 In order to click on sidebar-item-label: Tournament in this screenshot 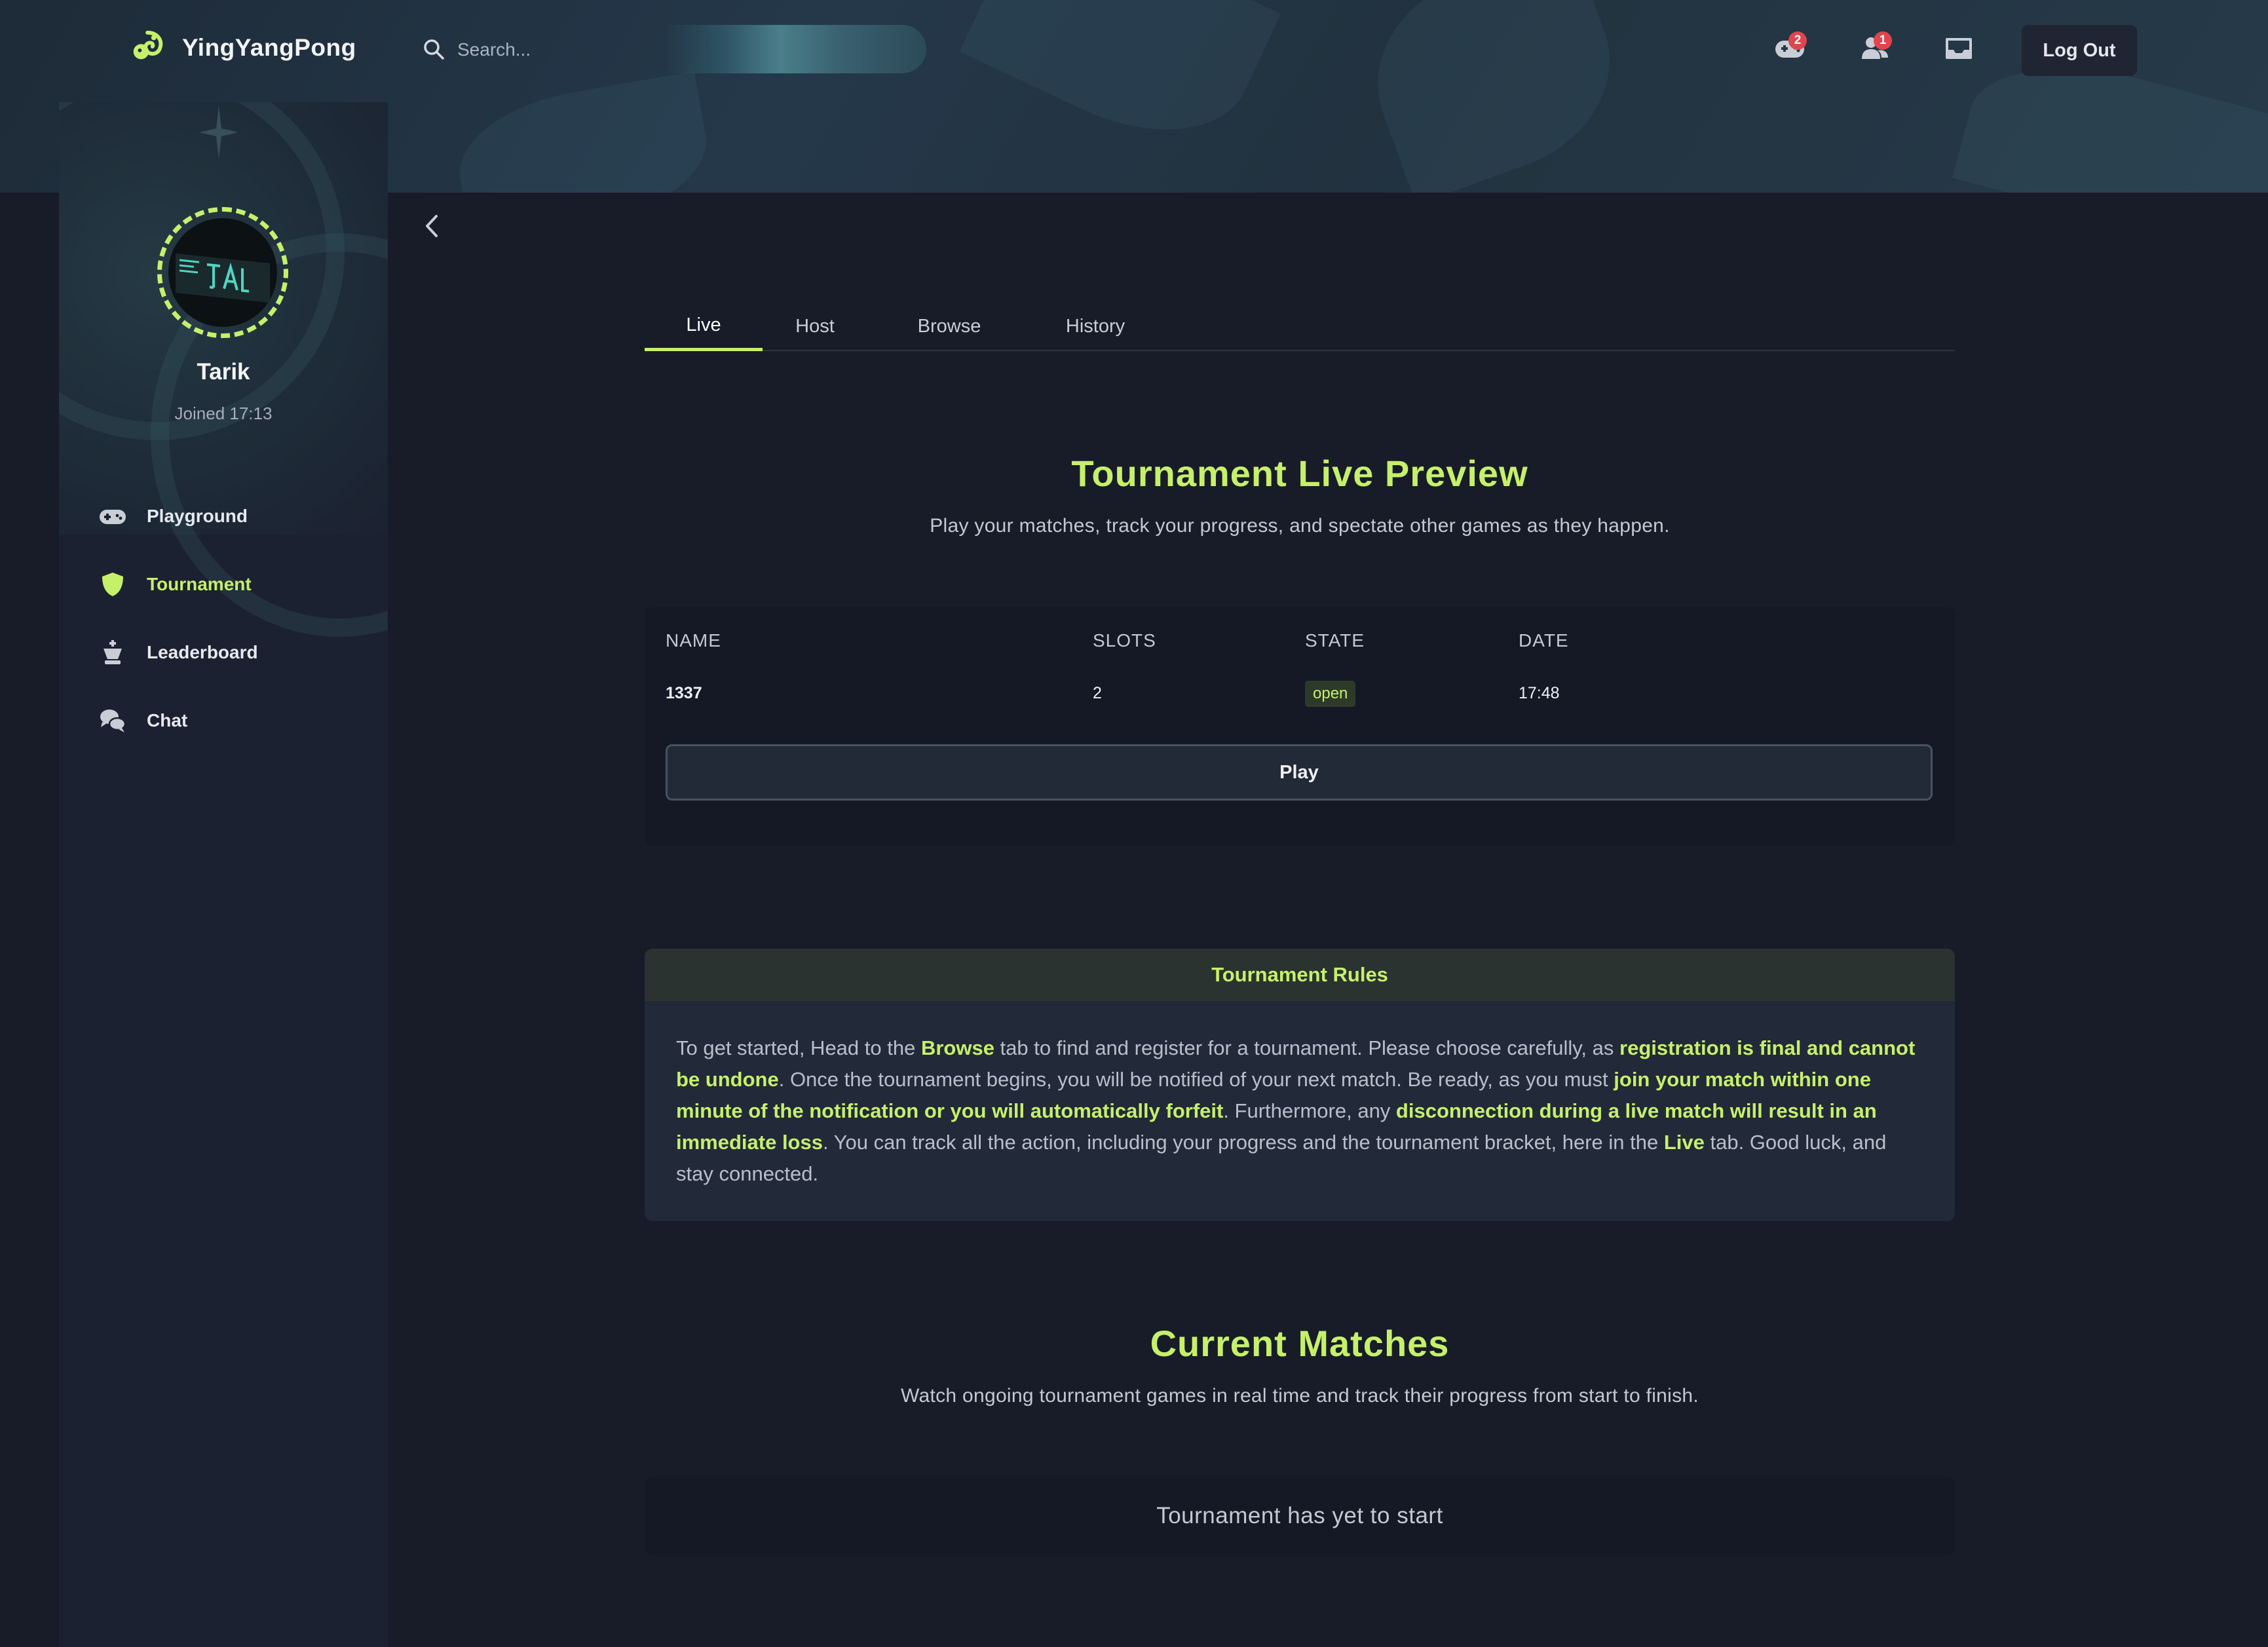, I will do `click(199, 584)`.